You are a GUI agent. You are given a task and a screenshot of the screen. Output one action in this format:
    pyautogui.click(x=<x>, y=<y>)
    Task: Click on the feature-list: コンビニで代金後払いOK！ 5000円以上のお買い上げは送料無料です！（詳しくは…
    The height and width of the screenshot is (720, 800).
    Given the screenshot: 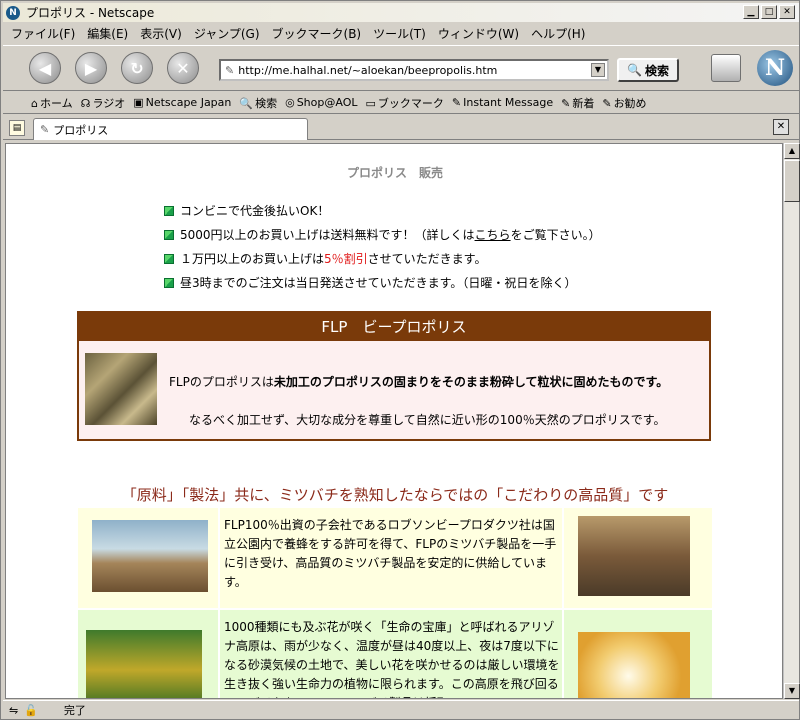 What is the action you would take?
    pyautogui.click(x=382, y=250)
    